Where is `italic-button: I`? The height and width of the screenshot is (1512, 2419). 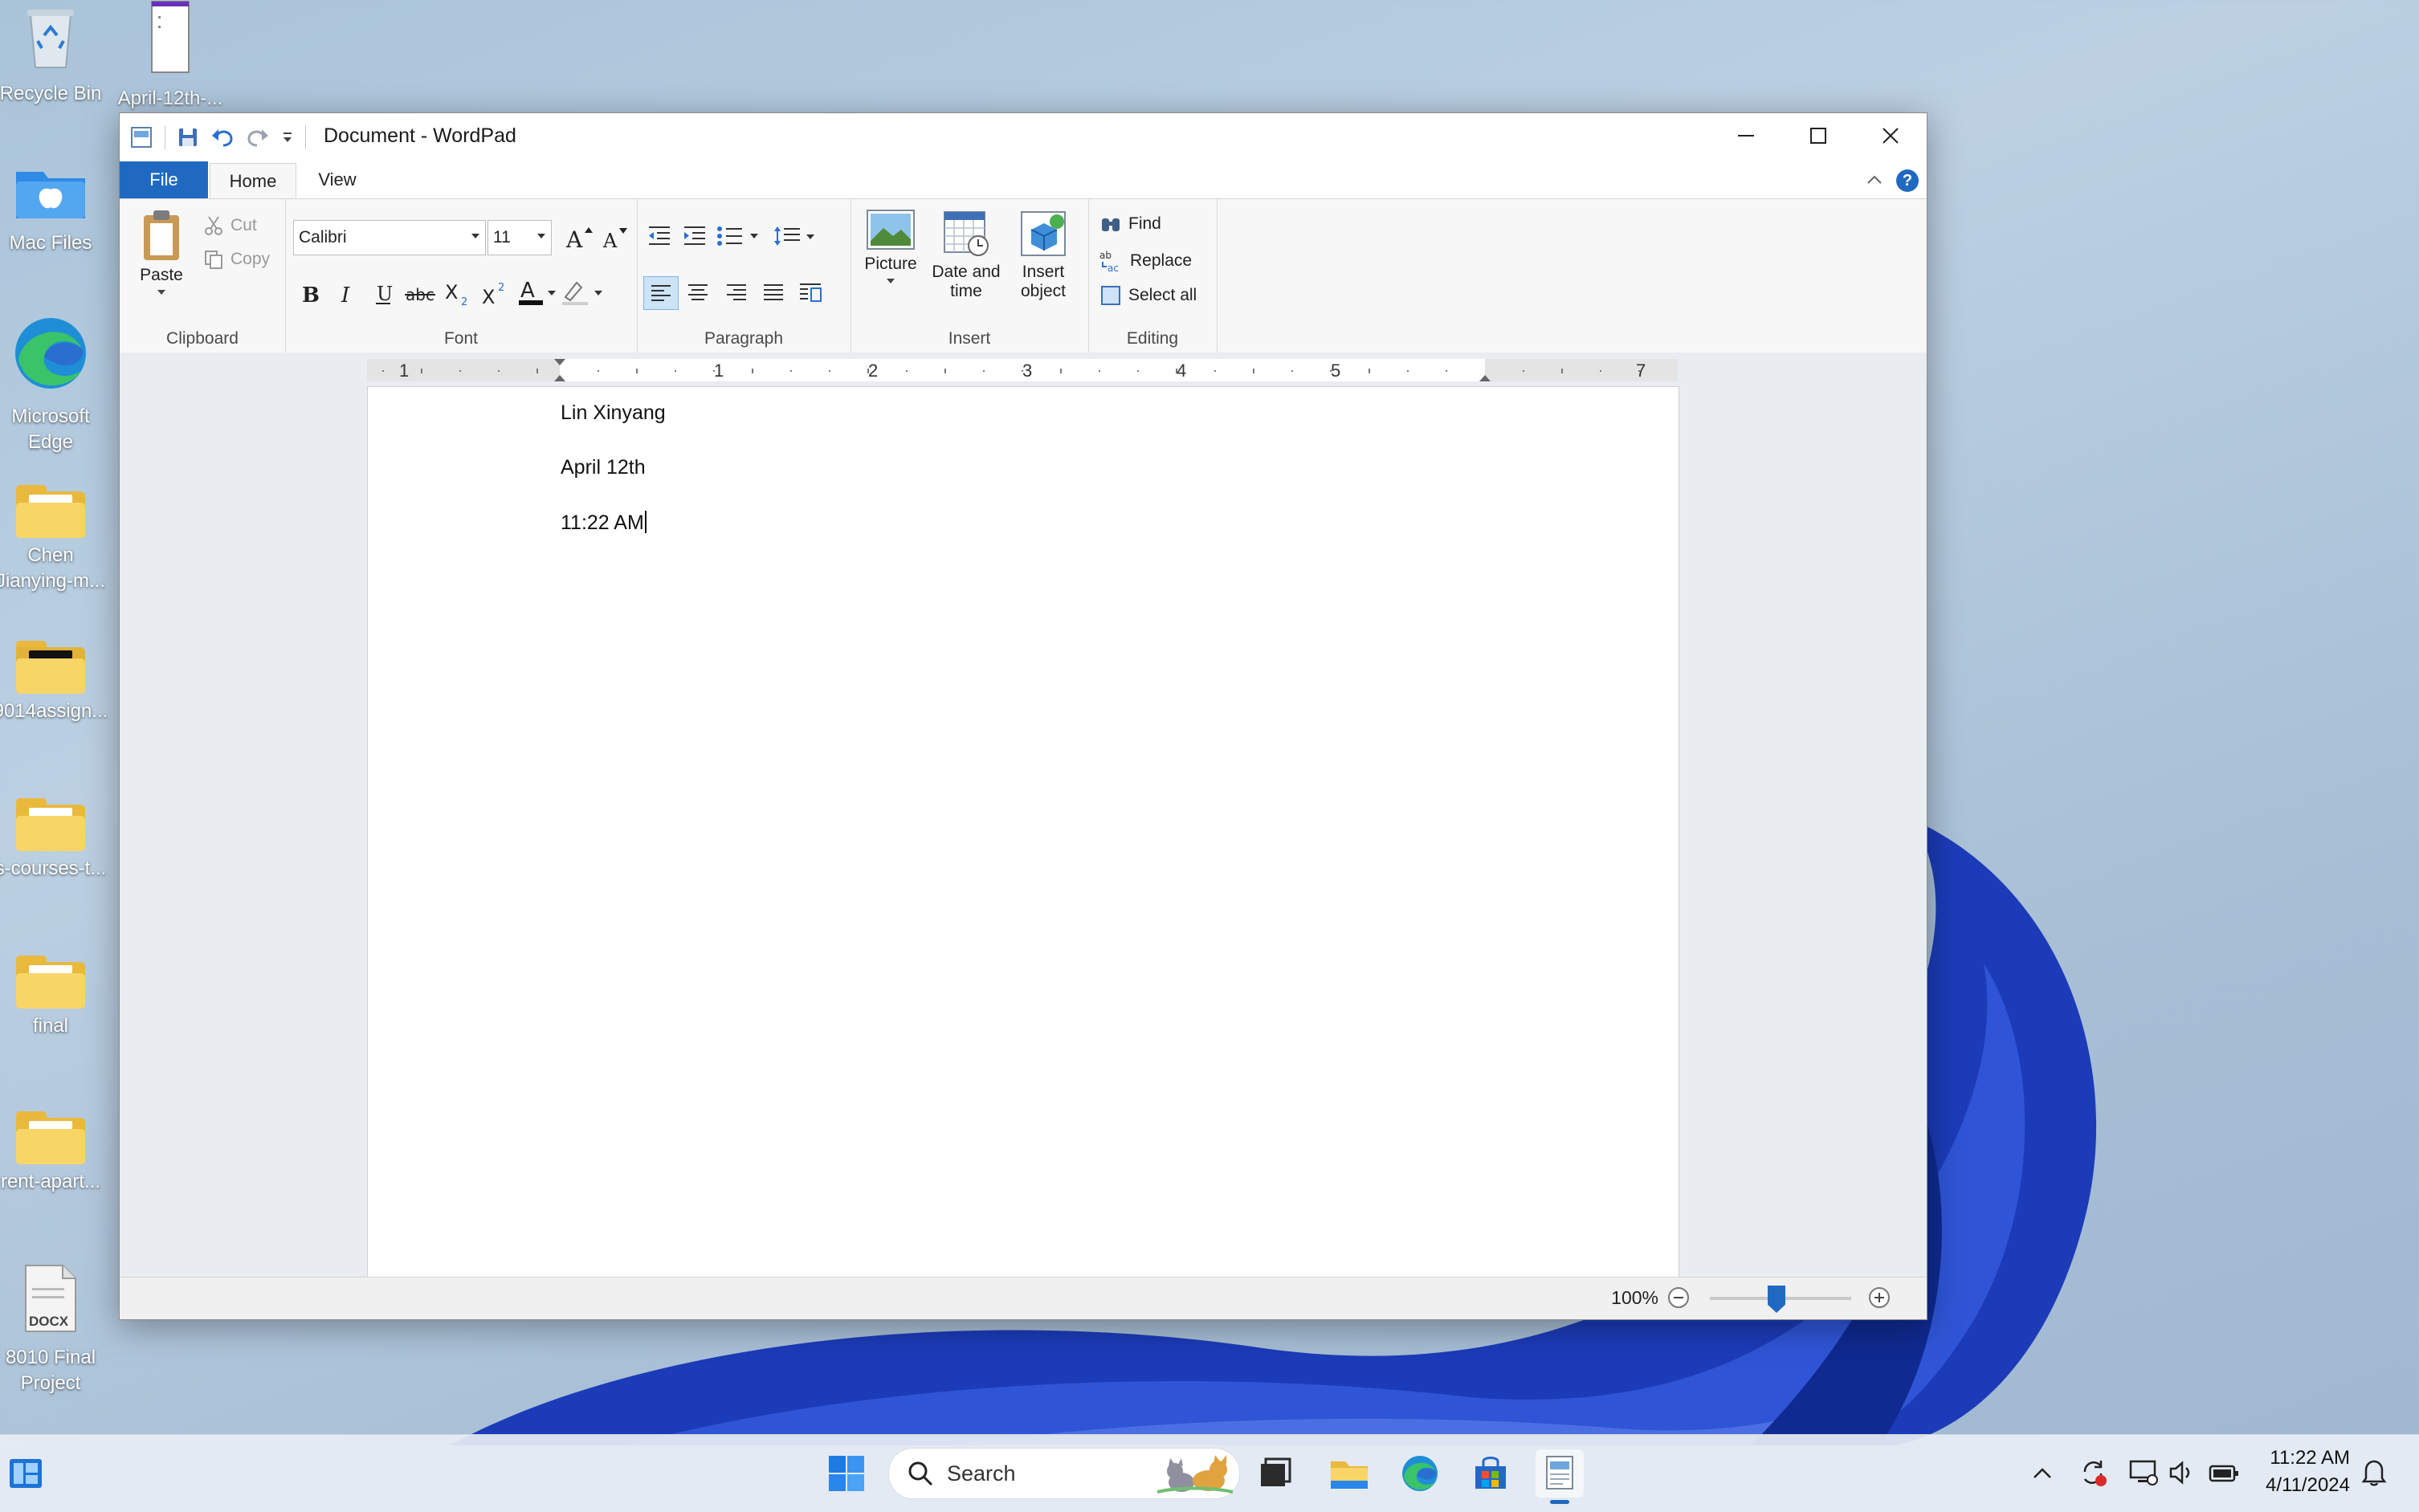 italic-button: I is located at coordinates (346, 294).